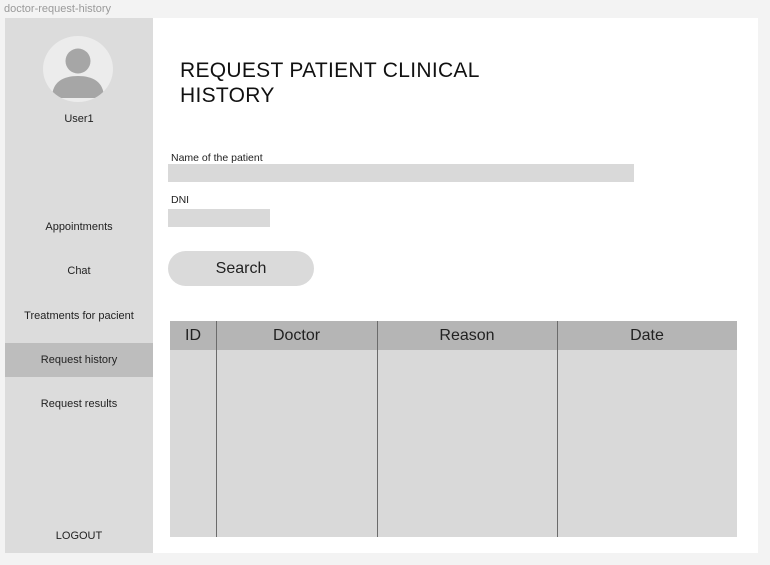  I want to click on sidebar-item-request-results: Request results, so click(79, 404).